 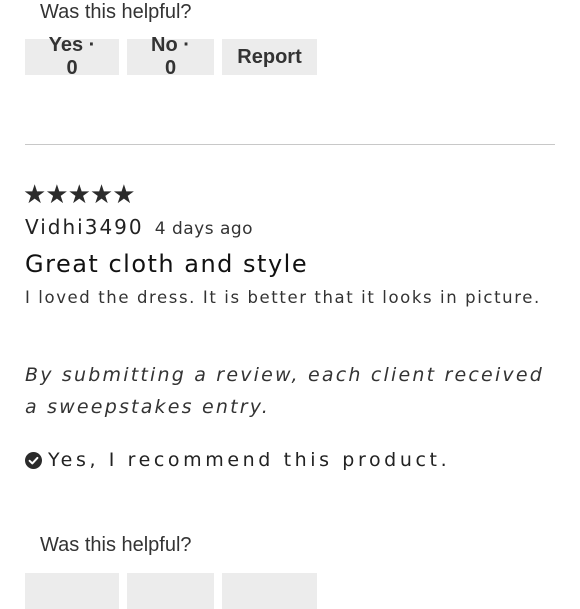 What do you see at coordinates (79, 195) in the screenshot?
I see `star-rating: ★★★★★` at bounding box center [79, 195].